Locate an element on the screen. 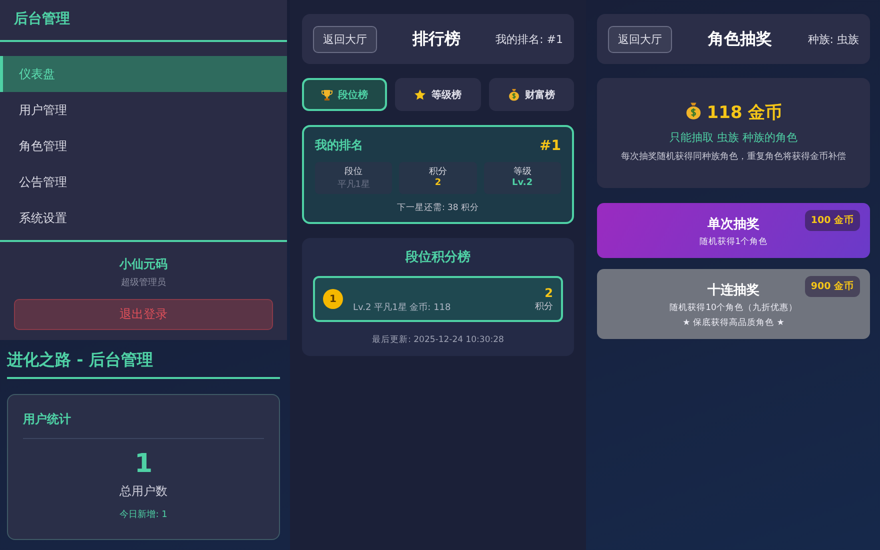 The image size is (880, 550). page-title: 进化之路 - 后台管理 is located at coordinates (143, 364).